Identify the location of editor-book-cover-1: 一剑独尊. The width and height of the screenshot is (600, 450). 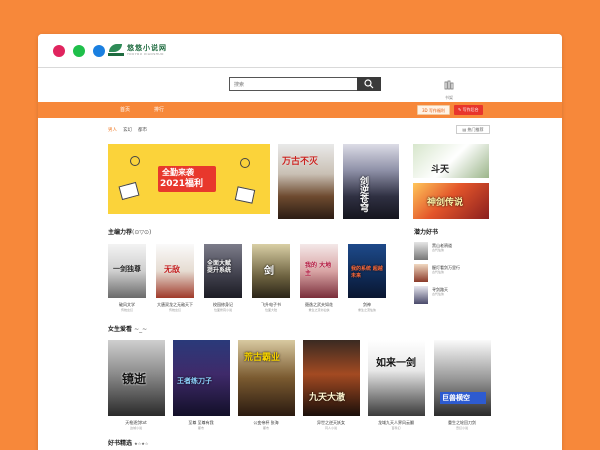
(127, 271).